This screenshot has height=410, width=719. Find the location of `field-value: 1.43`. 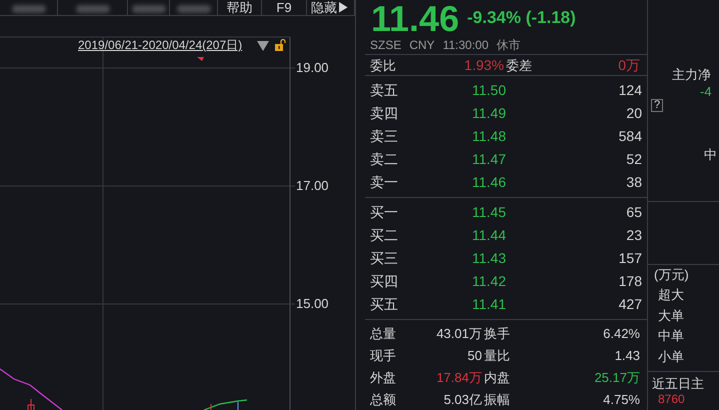

field-value: 1.43 is located at coordinates (627, 356).